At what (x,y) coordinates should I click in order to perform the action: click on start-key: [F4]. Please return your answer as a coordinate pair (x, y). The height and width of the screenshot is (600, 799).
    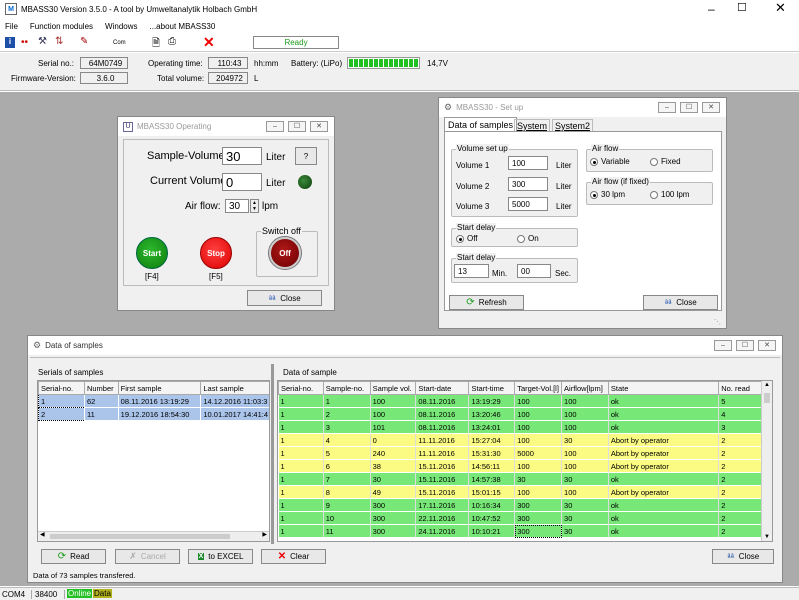
    Looking at the image, I should click on (152, 276).